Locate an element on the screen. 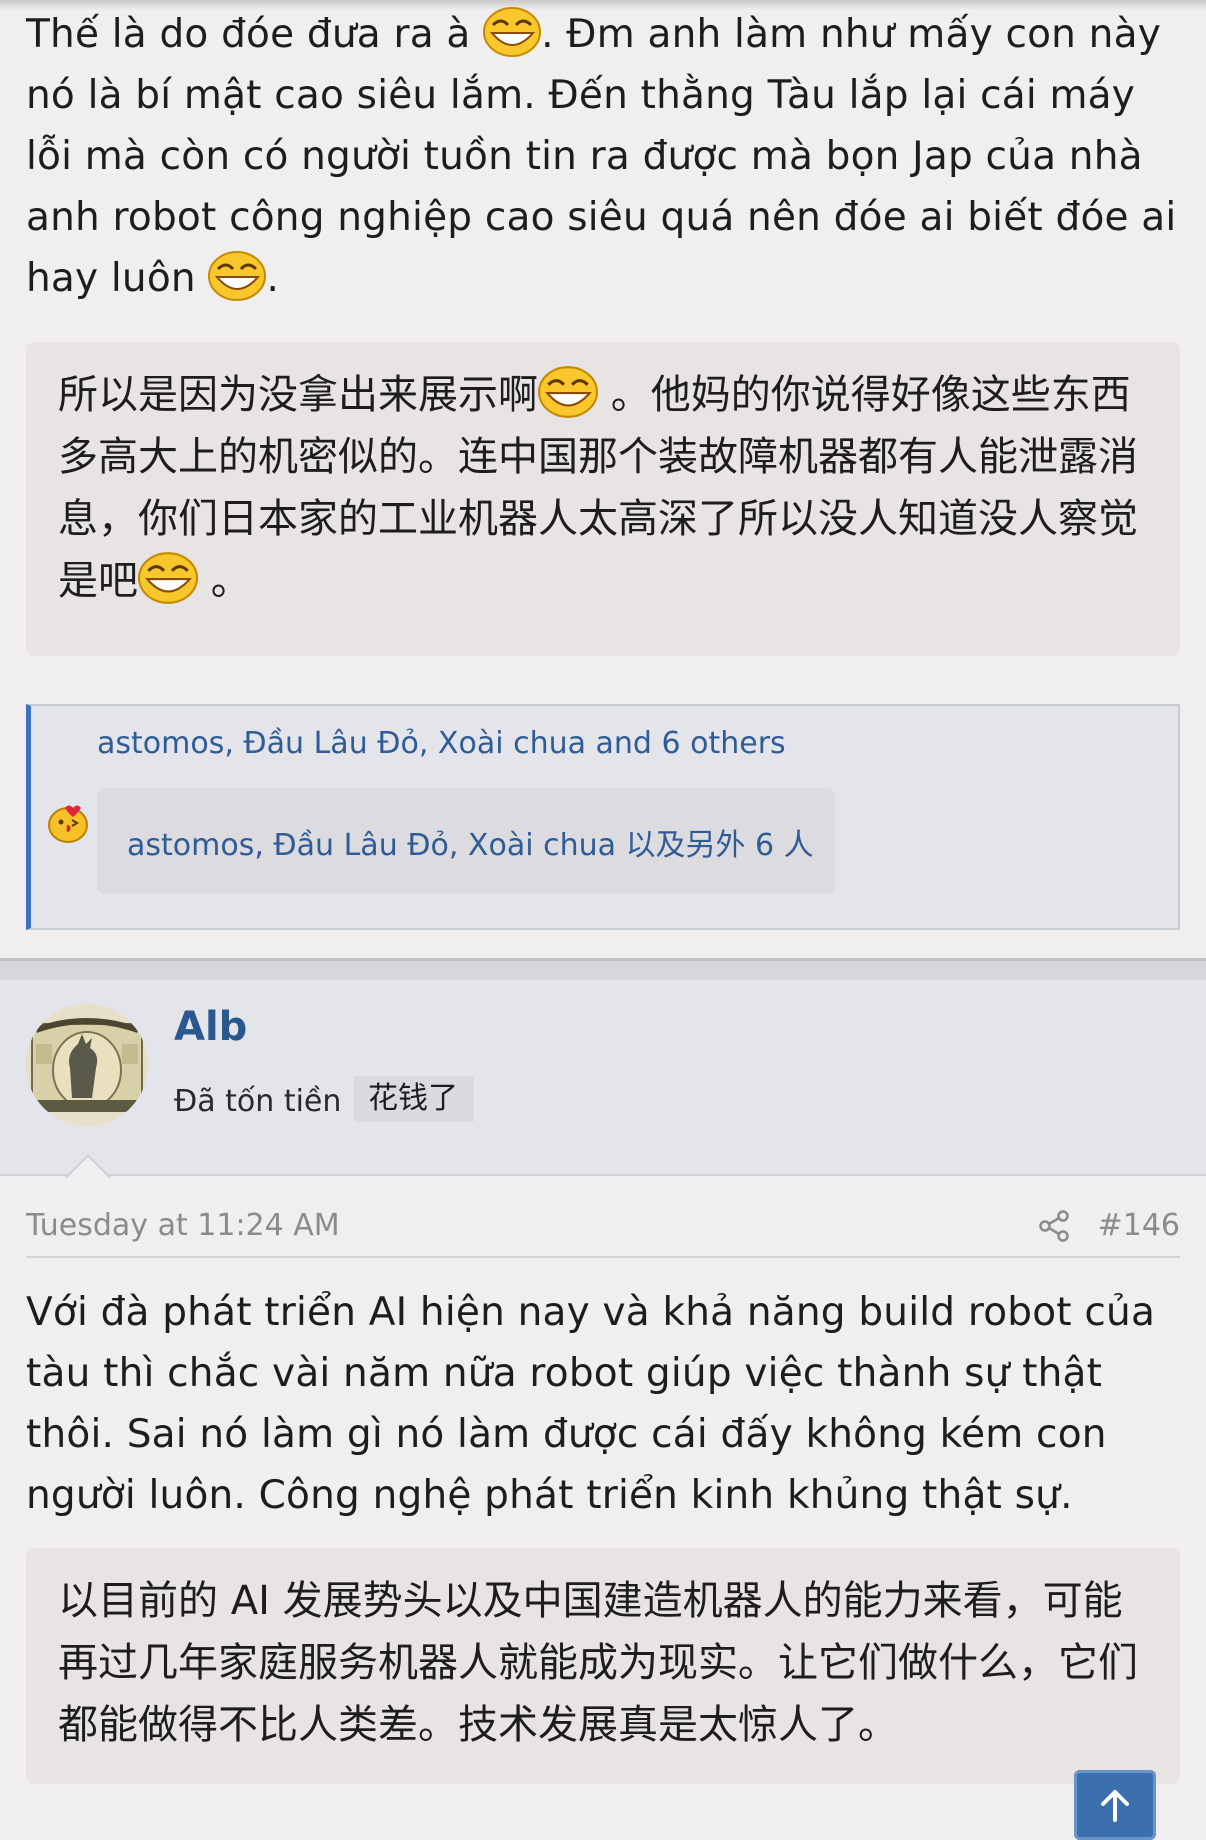 The image size is (1206, 1840). reactions-translation-text: astomos, Đầu Lâu Đỏ, Xoài chua 以及另外 6 人 is located at coordinates (470, 845).